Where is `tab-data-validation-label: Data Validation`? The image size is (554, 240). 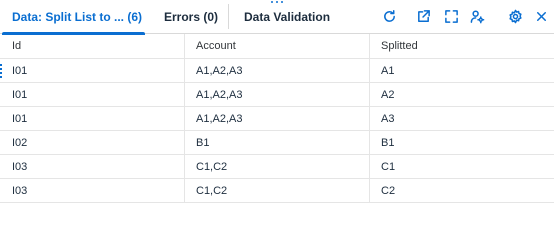
tab-data-validation-label: Data Validation is located at coordinates (287, 17).